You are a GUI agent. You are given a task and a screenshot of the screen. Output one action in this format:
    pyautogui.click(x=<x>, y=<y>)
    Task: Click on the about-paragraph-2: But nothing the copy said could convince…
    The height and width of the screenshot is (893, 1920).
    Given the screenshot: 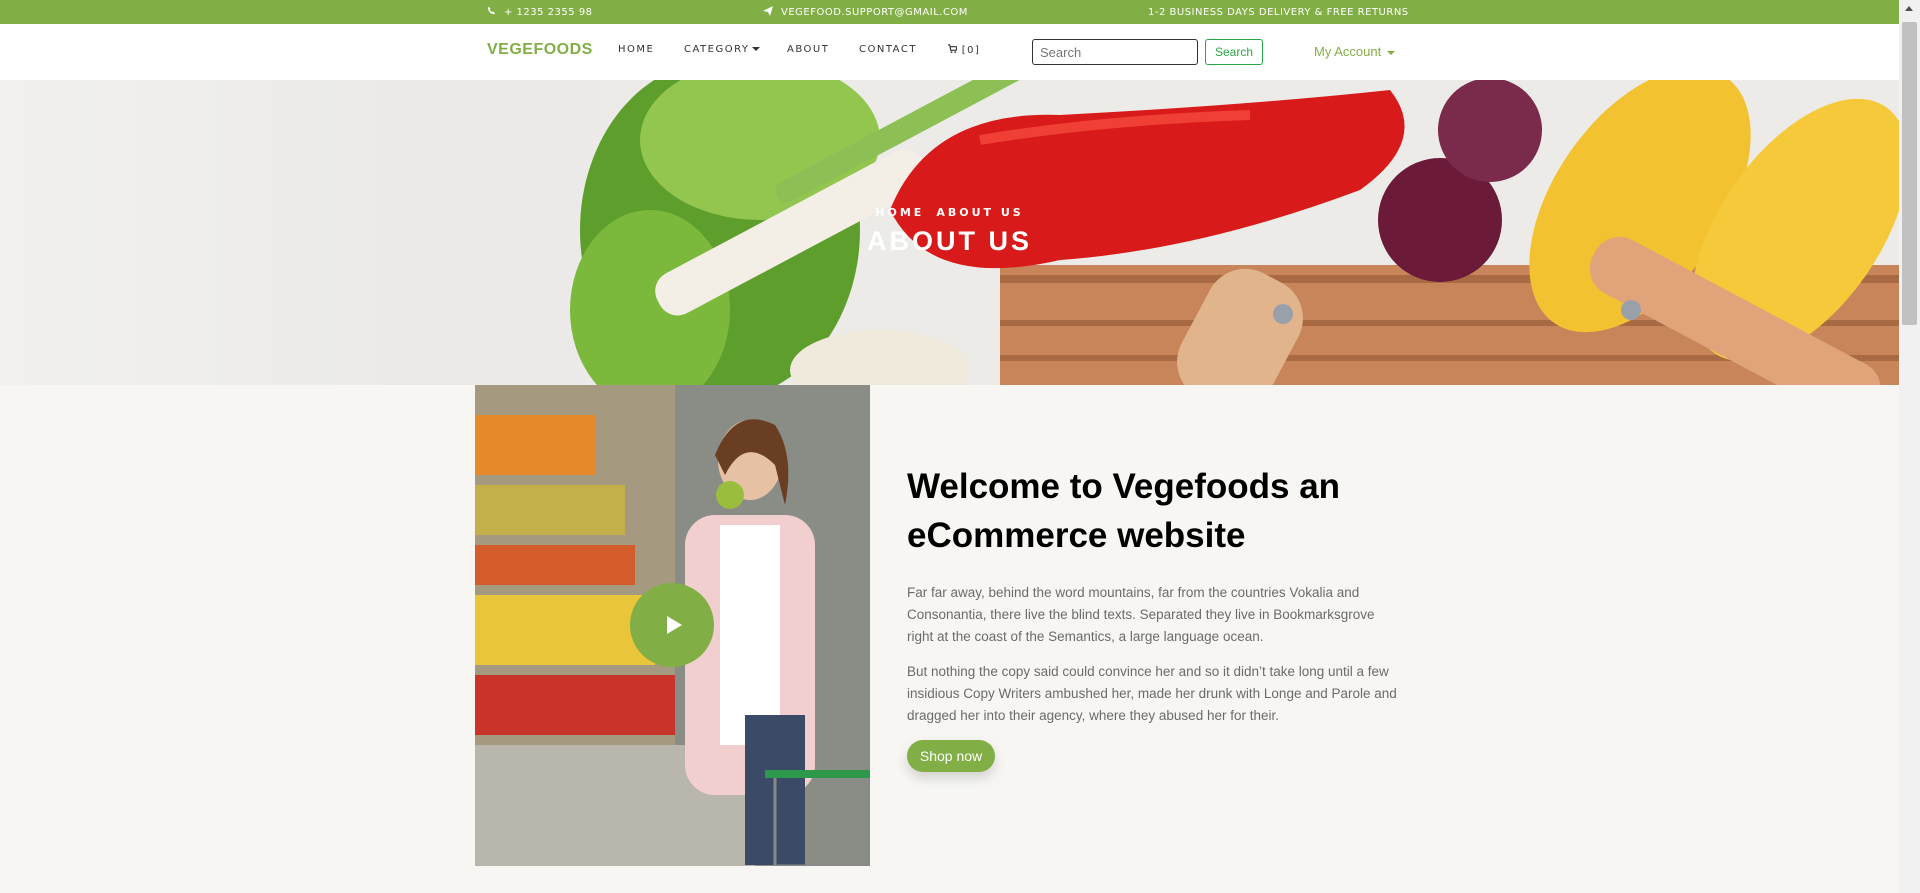 What is the action you would take?
    pyautogui.click(x=1152, y=693)
    